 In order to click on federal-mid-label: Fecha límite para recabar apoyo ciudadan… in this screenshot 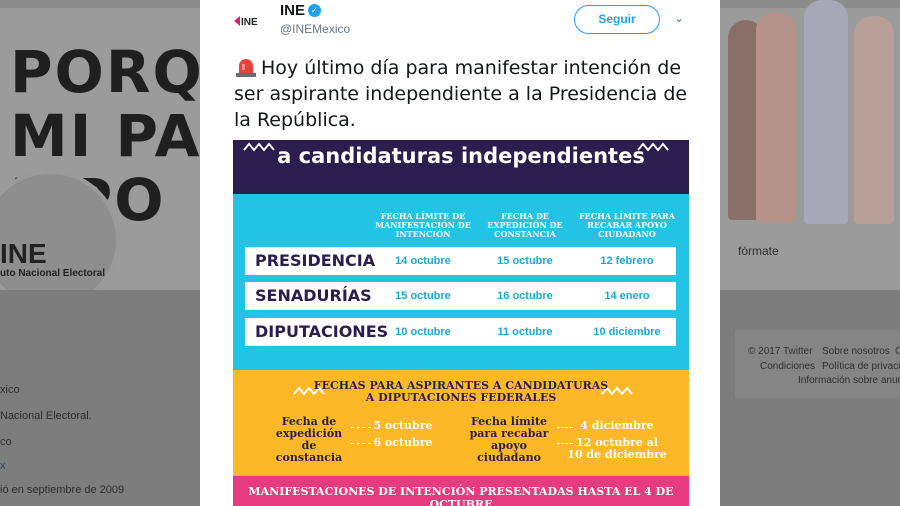, I will do `click(509, 439)`.